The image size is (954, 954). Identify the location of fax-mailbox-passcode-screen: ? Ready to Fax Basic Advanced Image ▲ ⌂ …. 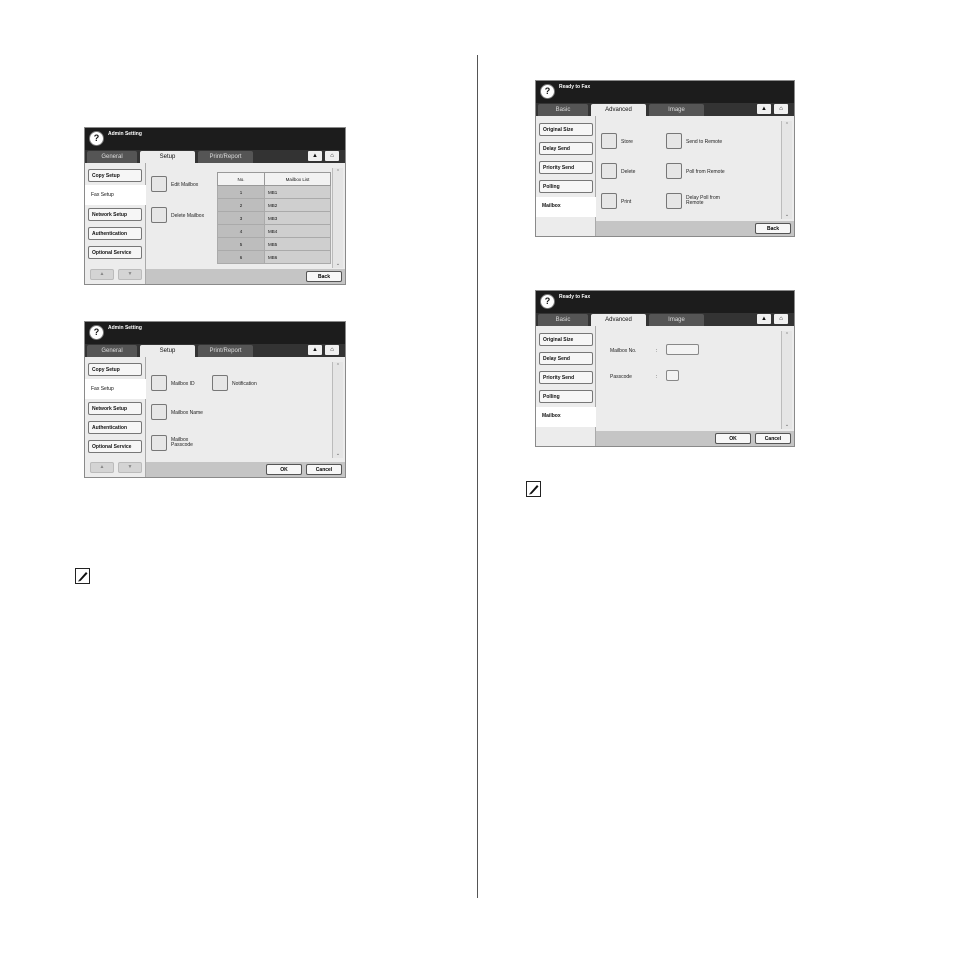
(665, 368).